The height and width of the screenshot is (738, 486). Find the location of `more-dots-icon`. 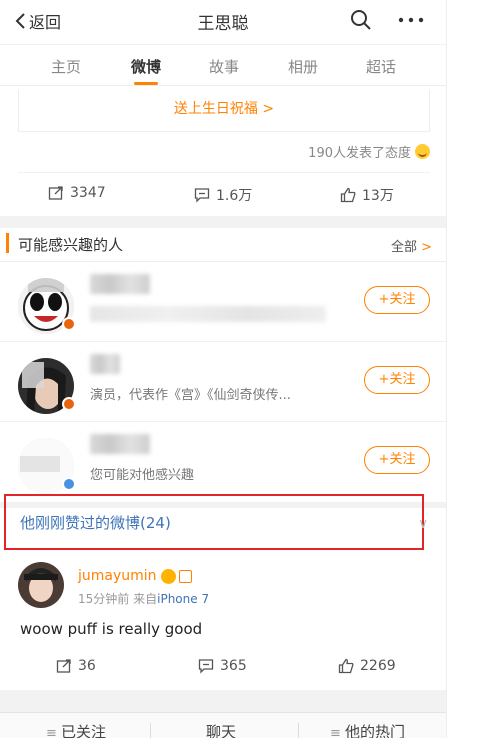

more-dots-icon is located at coordinates (411, 20).